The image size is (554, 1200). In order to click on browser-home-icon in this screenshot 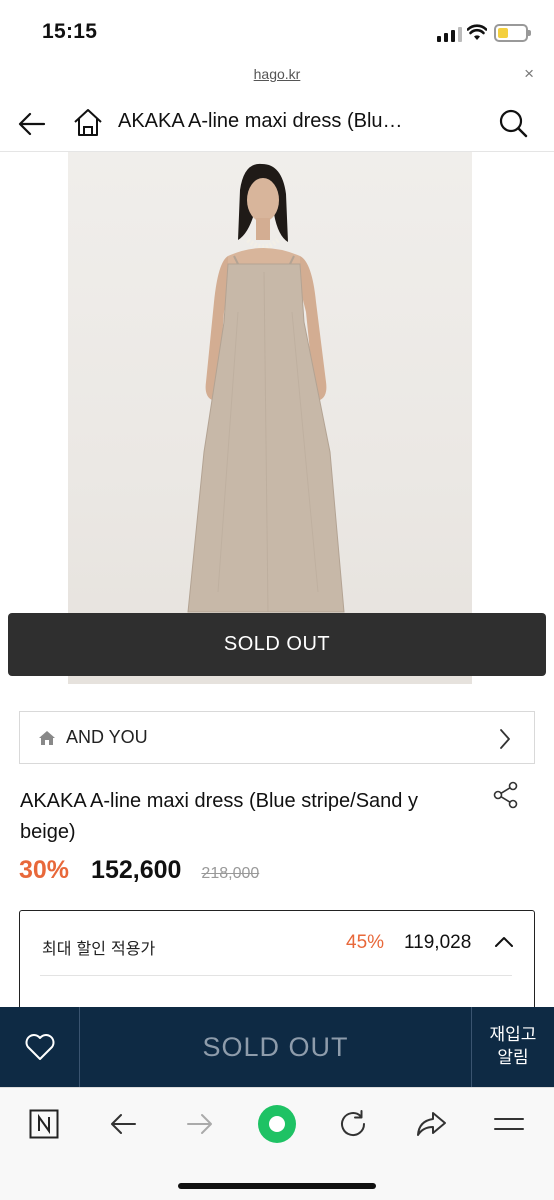, I will do `click(277, 1124)`.